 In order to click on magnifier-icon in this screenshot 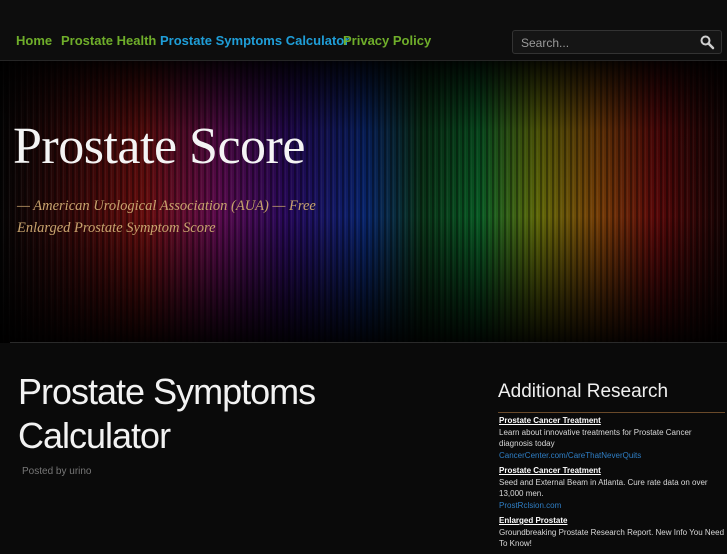, I will do `click(707, 42)`.